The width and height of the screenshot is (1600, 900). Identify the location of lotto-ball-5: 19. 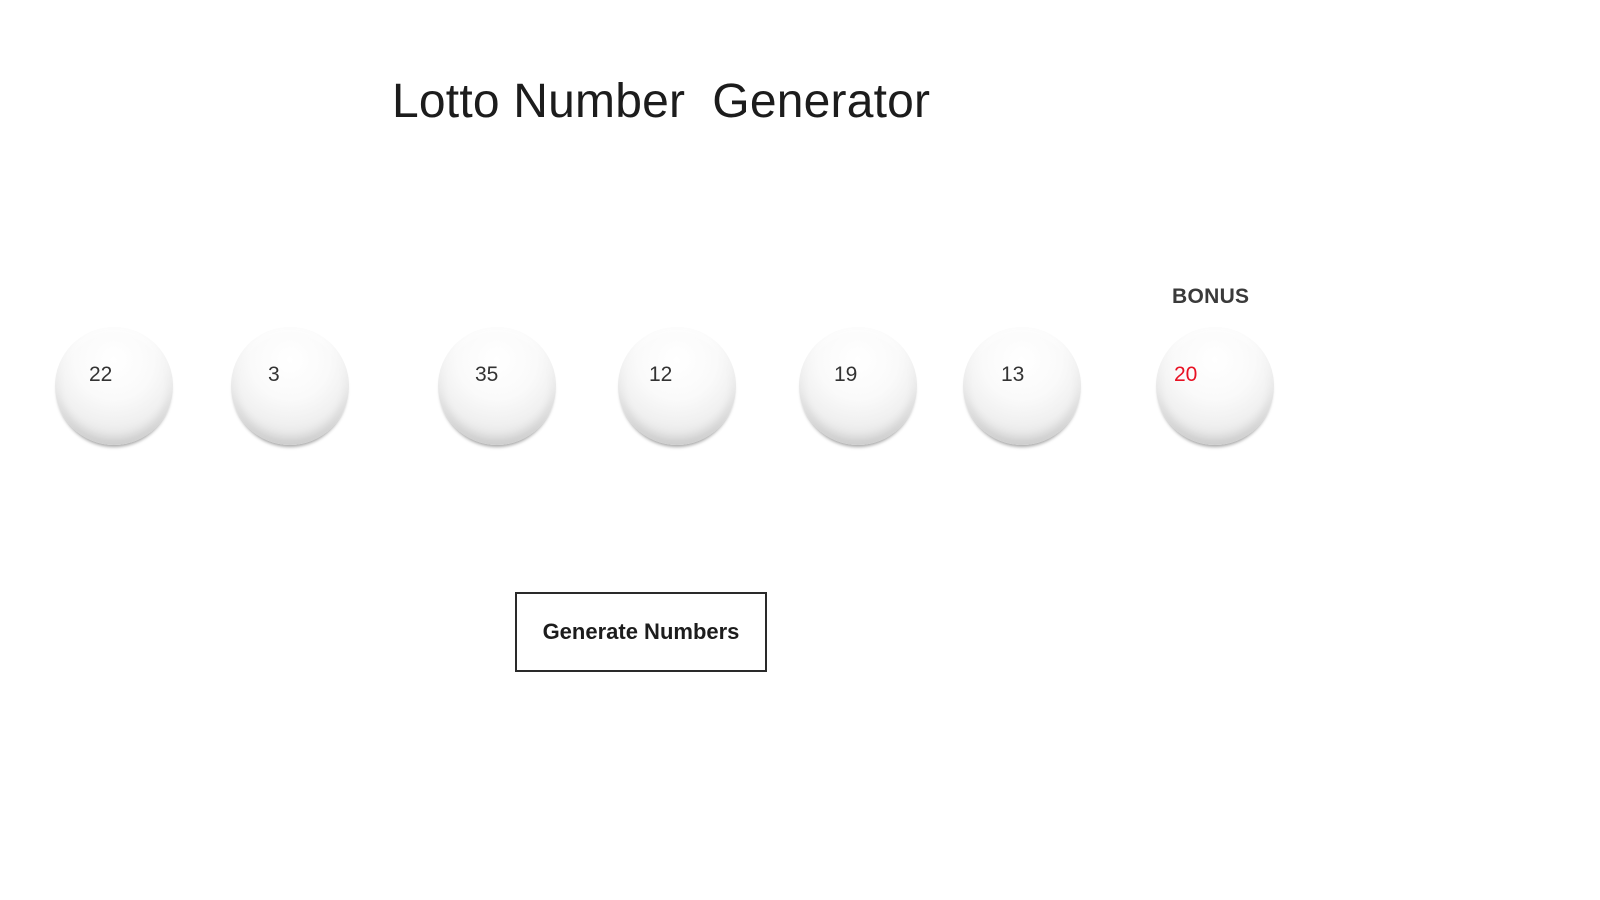
(858, 386).